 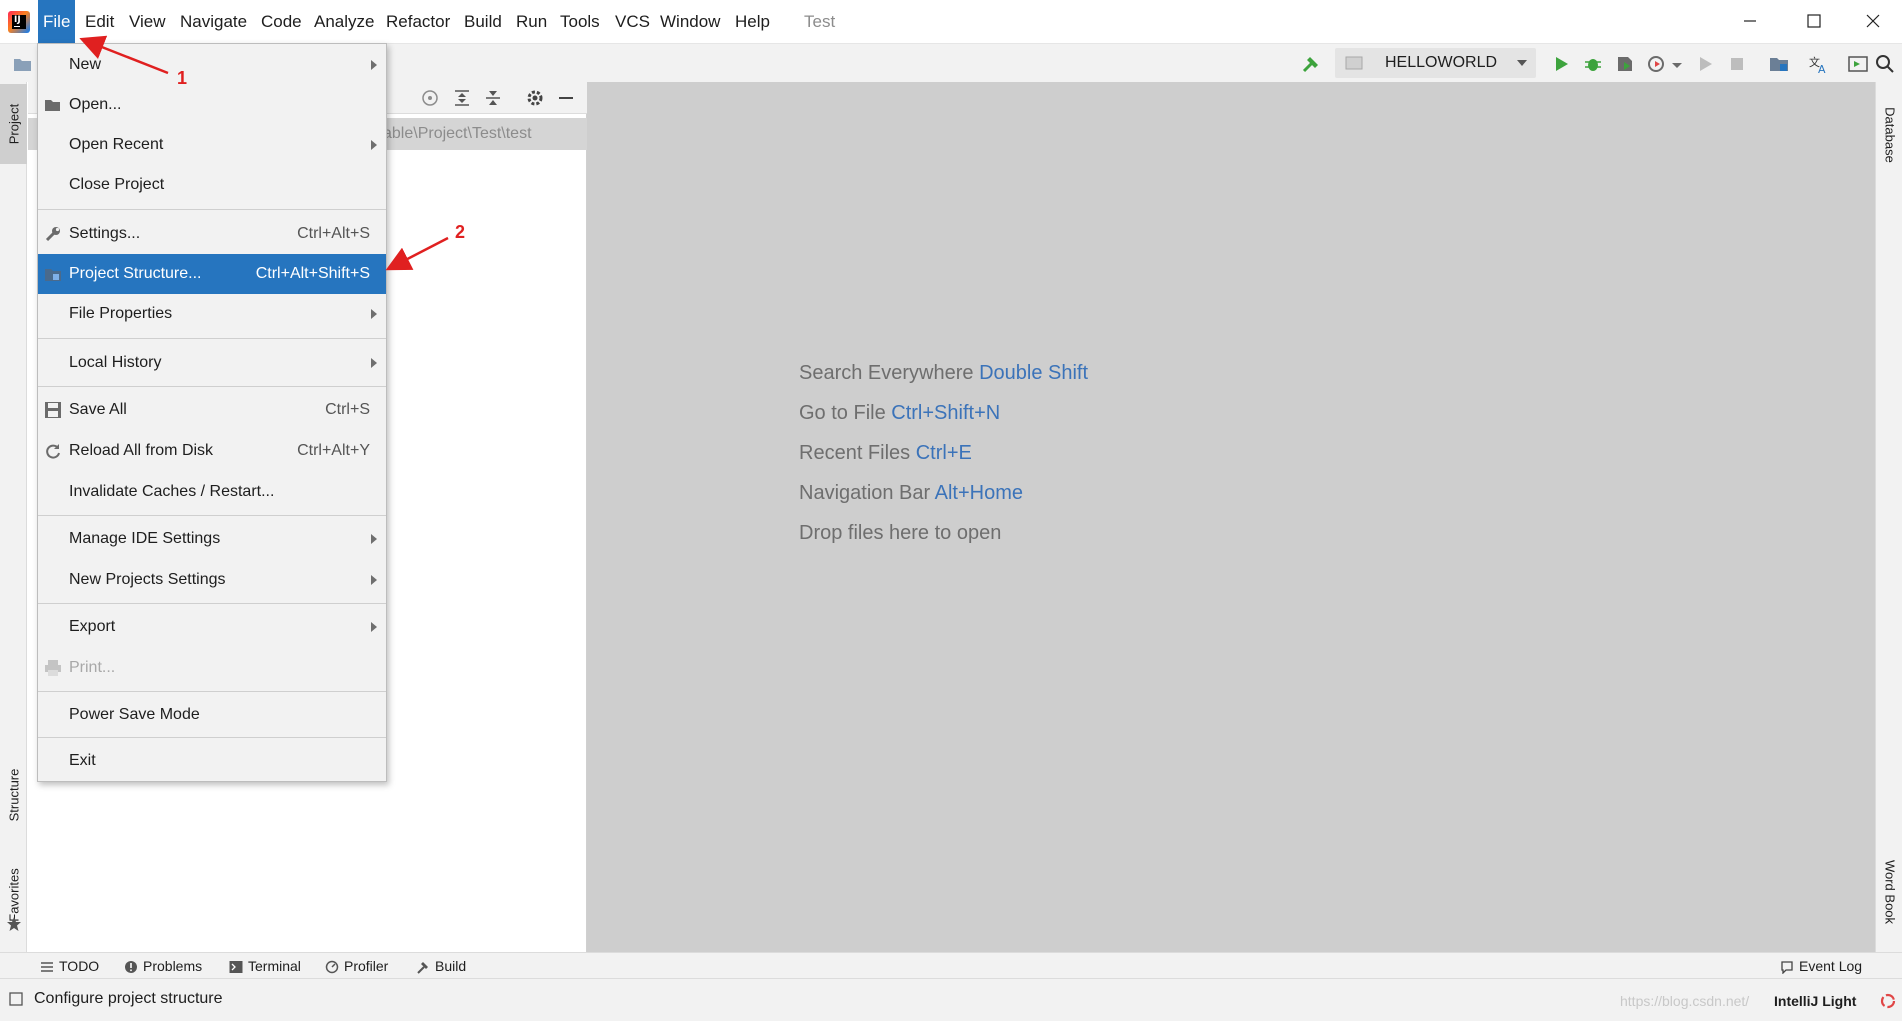 I want to click on close-icon, so click(x=1873, y=21).